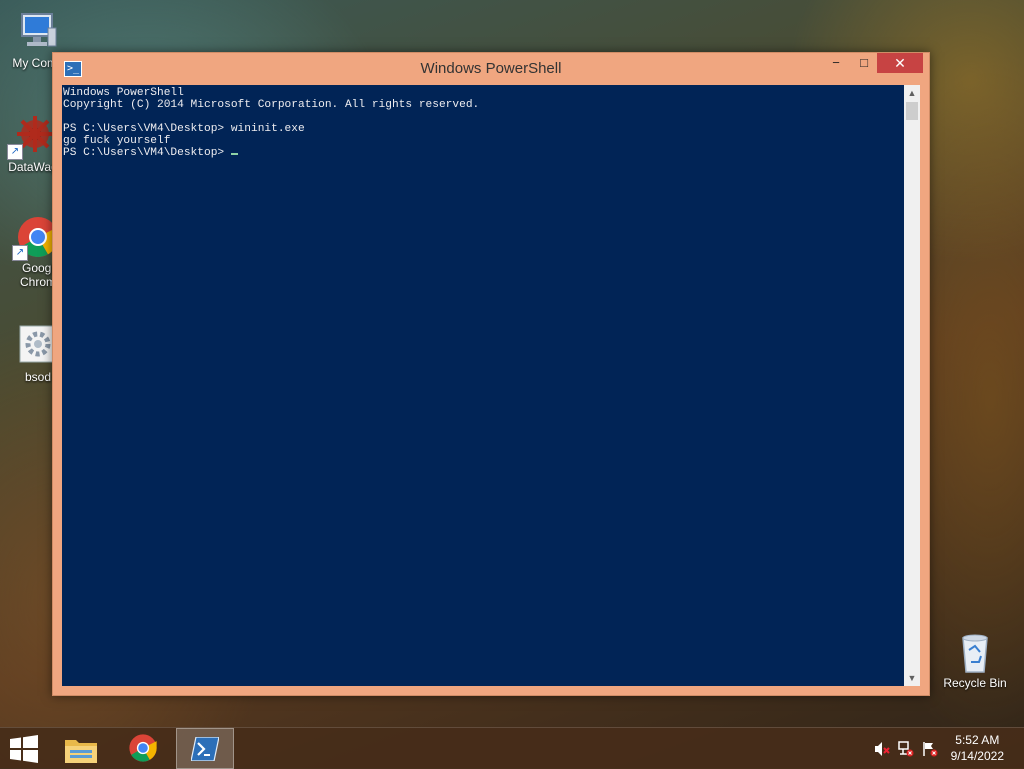 The height and width of the screenshot is (769, 1024). What do you see at coordinates (512, 748) in the screenshot?
I see `taskbar: 5:52 AM 9/14/2022` at bounding box center [512, 748].